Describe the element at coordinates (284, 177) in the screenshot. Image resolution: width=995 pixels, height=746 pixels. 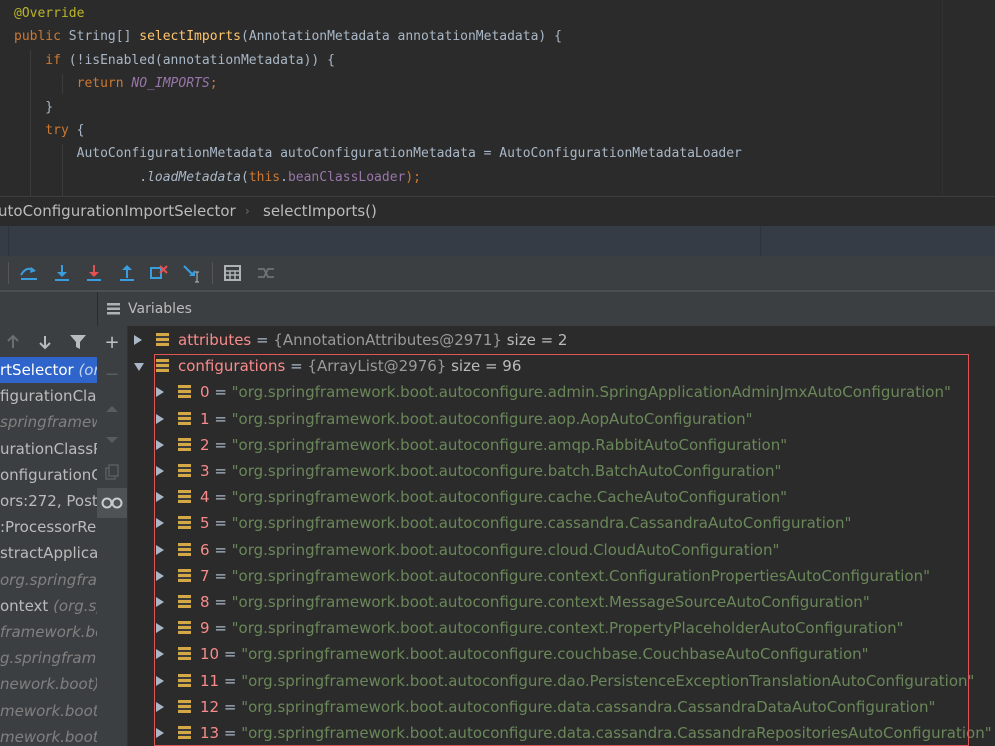
I see `code-token: .` at that location.